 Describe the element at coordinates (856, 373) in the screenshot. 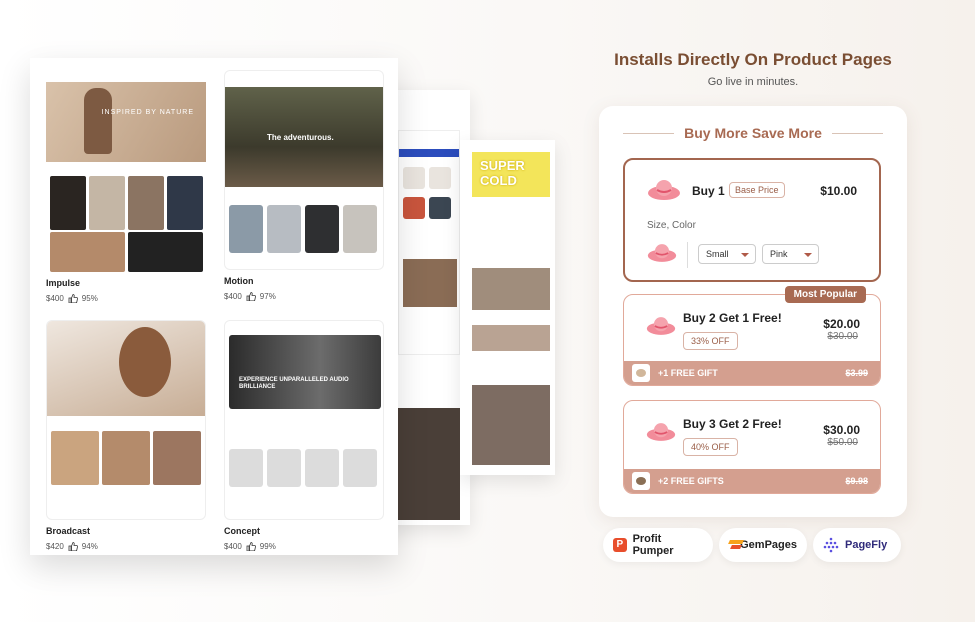

I see `gift-old-price: $3.99` at that location.